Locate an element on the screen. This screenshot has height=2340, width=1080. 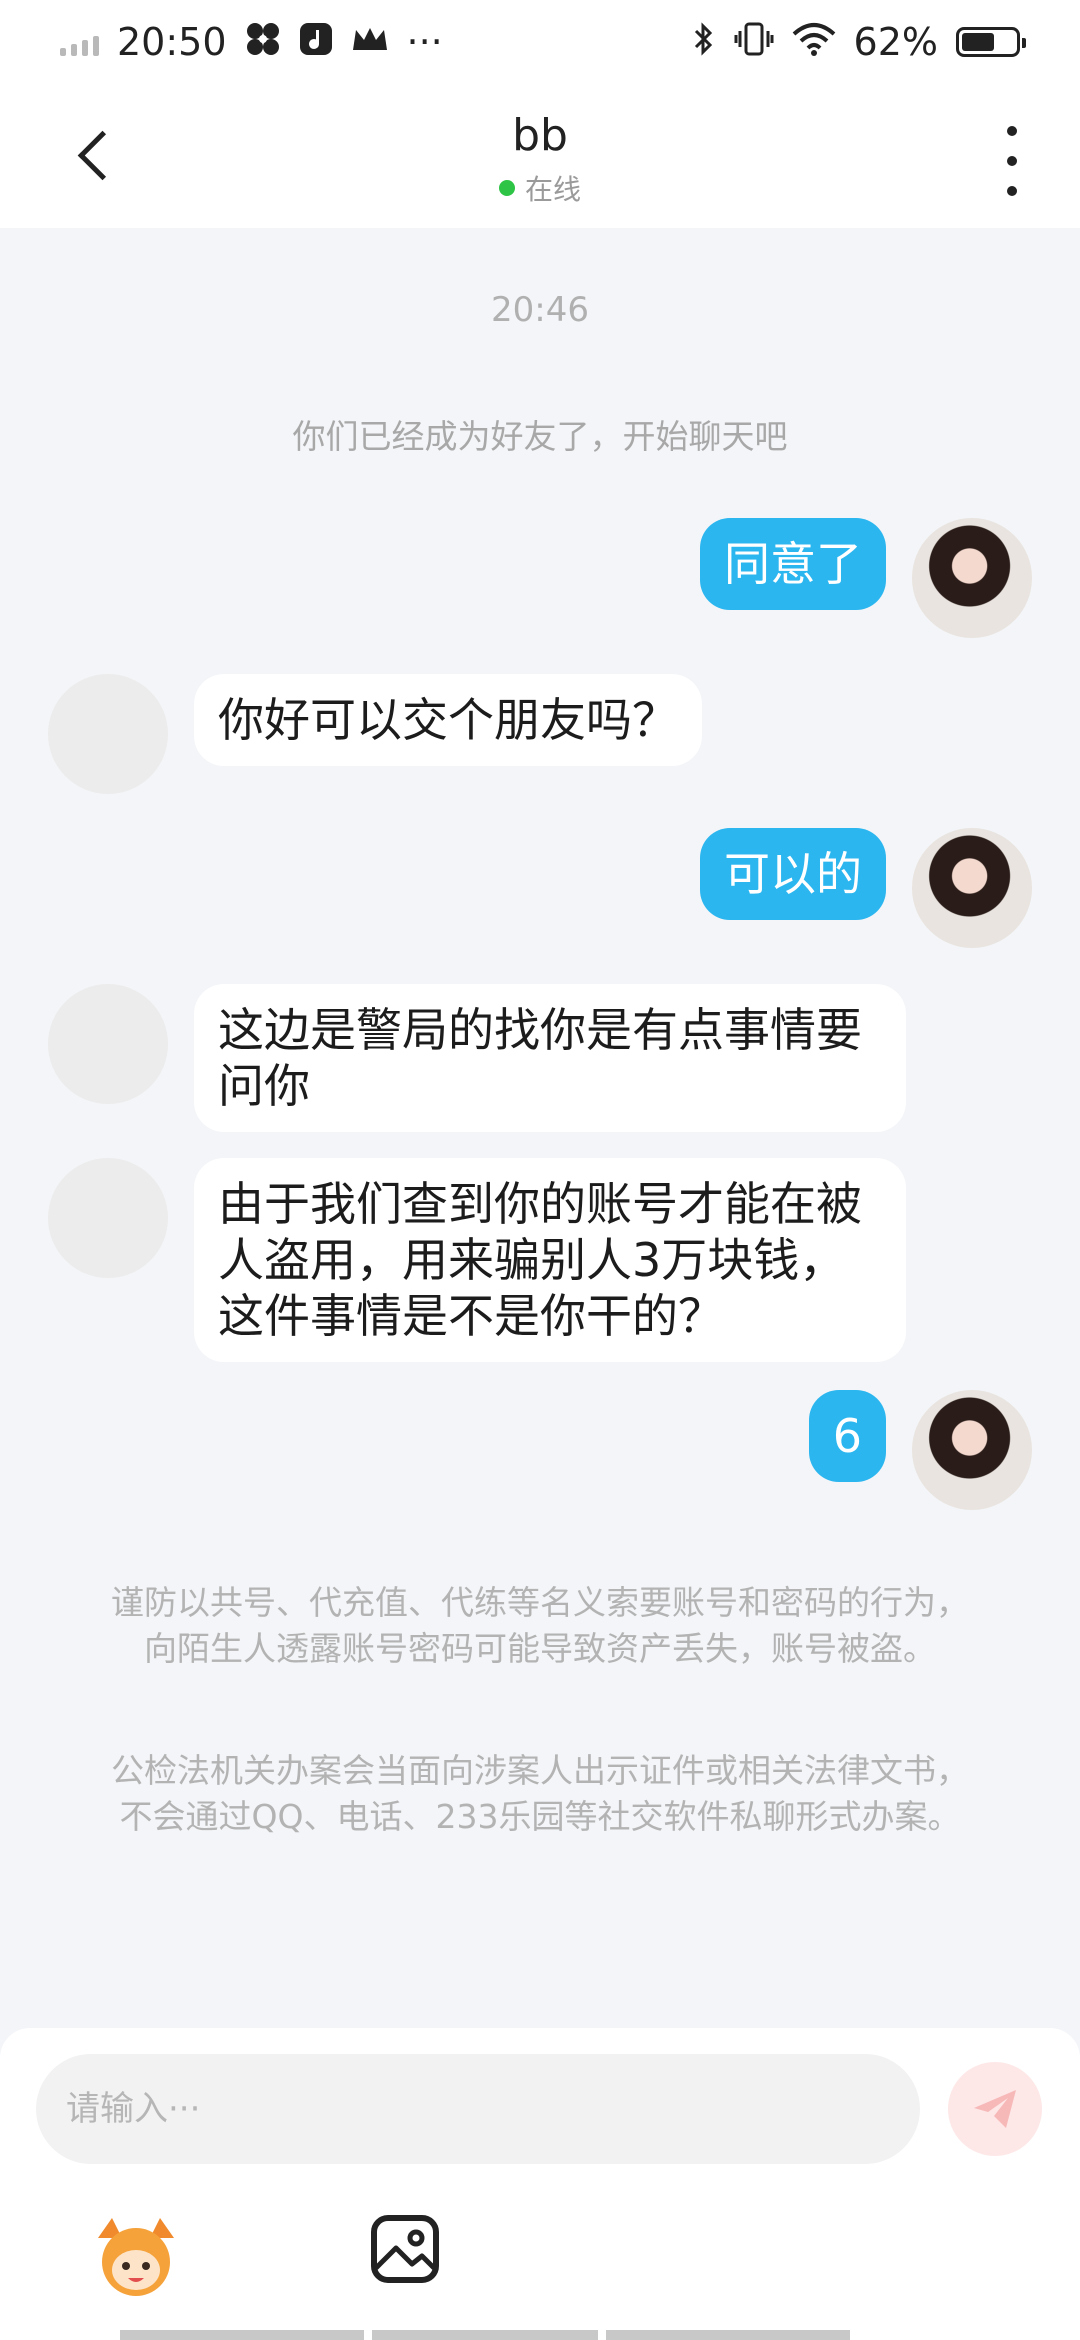
system-note: 你们已经成为好友了，开始聊天吧 is located at coordinates (540, 436).